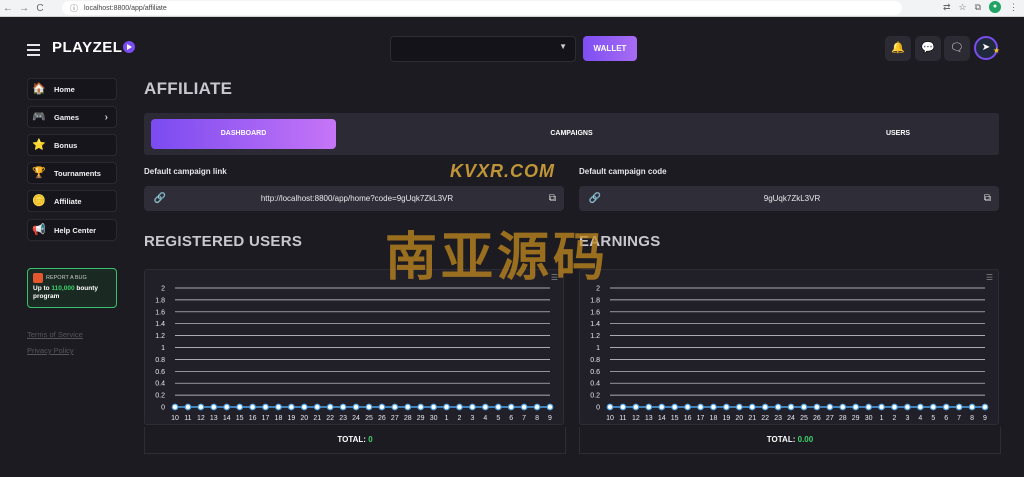 The height and width of the screenshot is (477, 1024). Describe the element at coordinates (24, 8) in the screenshot. I see `forward-button: →` at that location.